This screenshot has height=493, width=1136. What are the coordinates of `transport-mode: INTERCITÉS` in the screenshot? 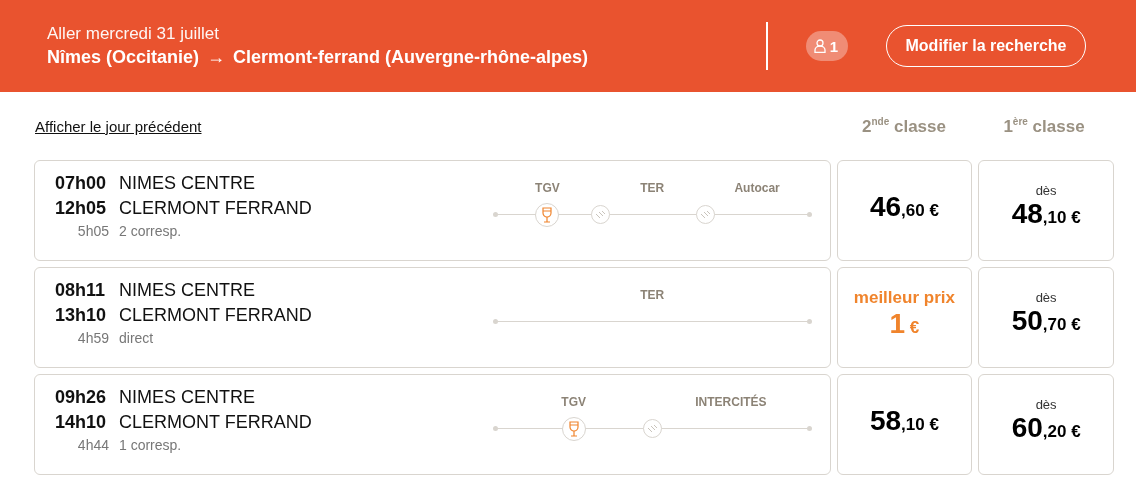 It's located at (731, 403).